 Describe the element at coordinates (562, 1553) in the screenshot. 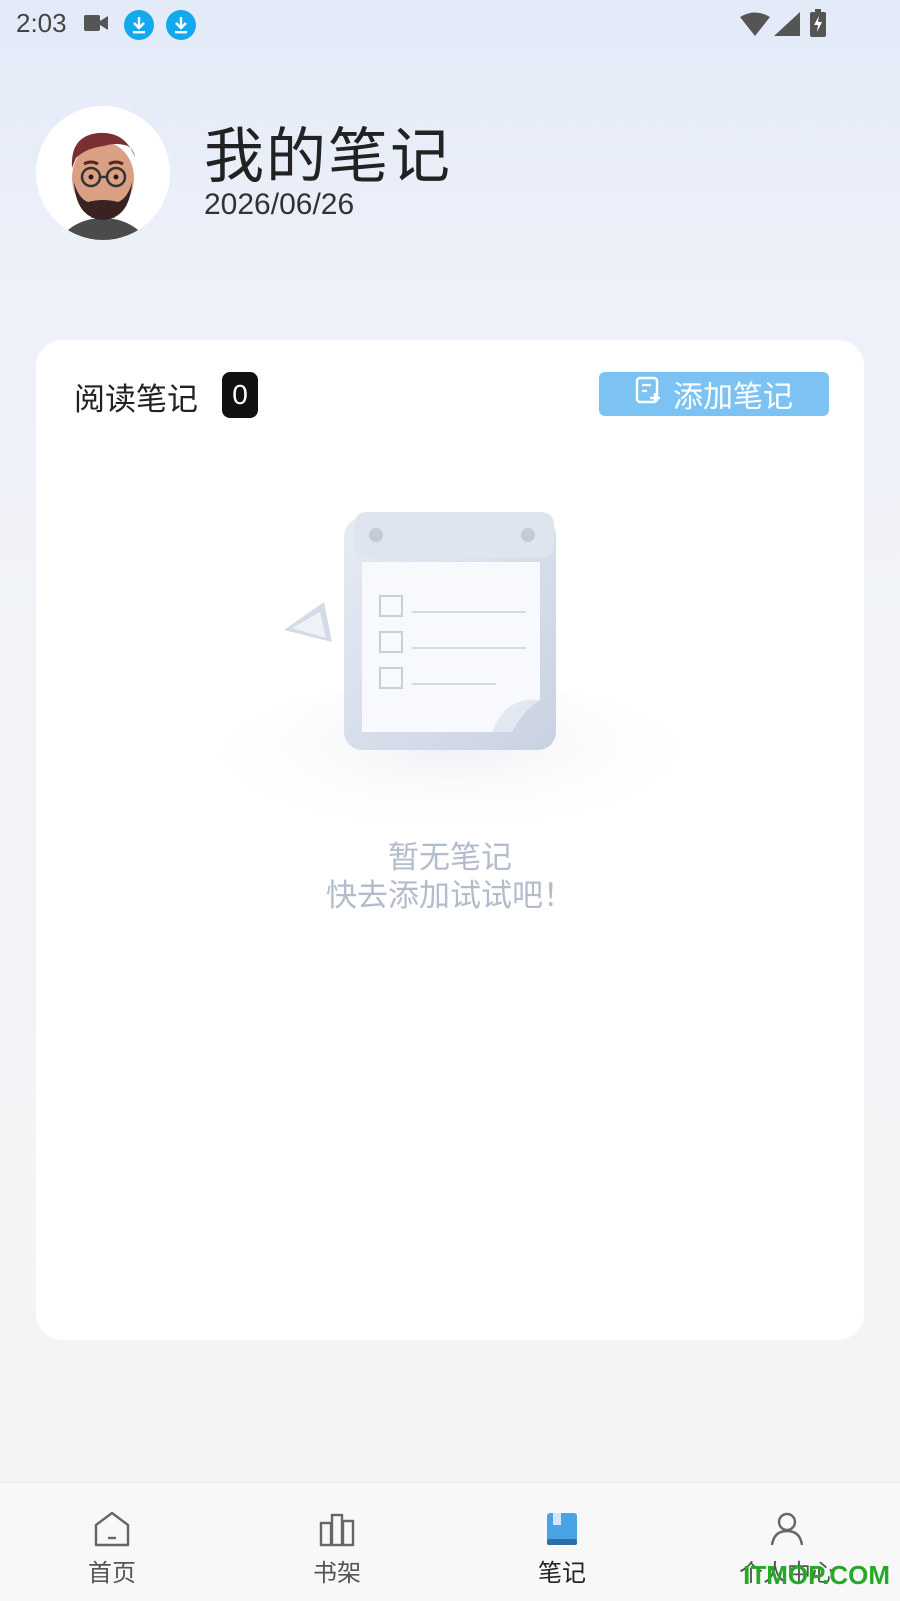

I see `nav-item-notes: 笔记` at that location.